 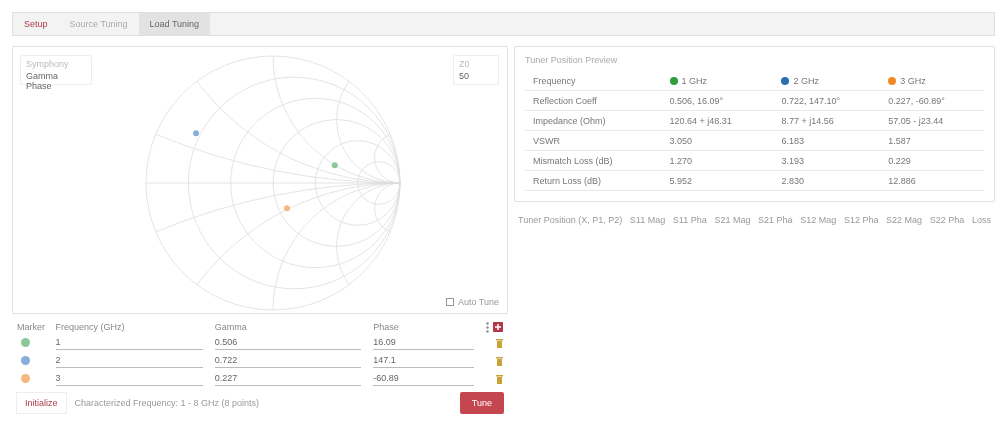 What do you see at coordinates (129, 379) in the screenshot?
I see `frequency-input: 3` at bounding box center [129, 379].